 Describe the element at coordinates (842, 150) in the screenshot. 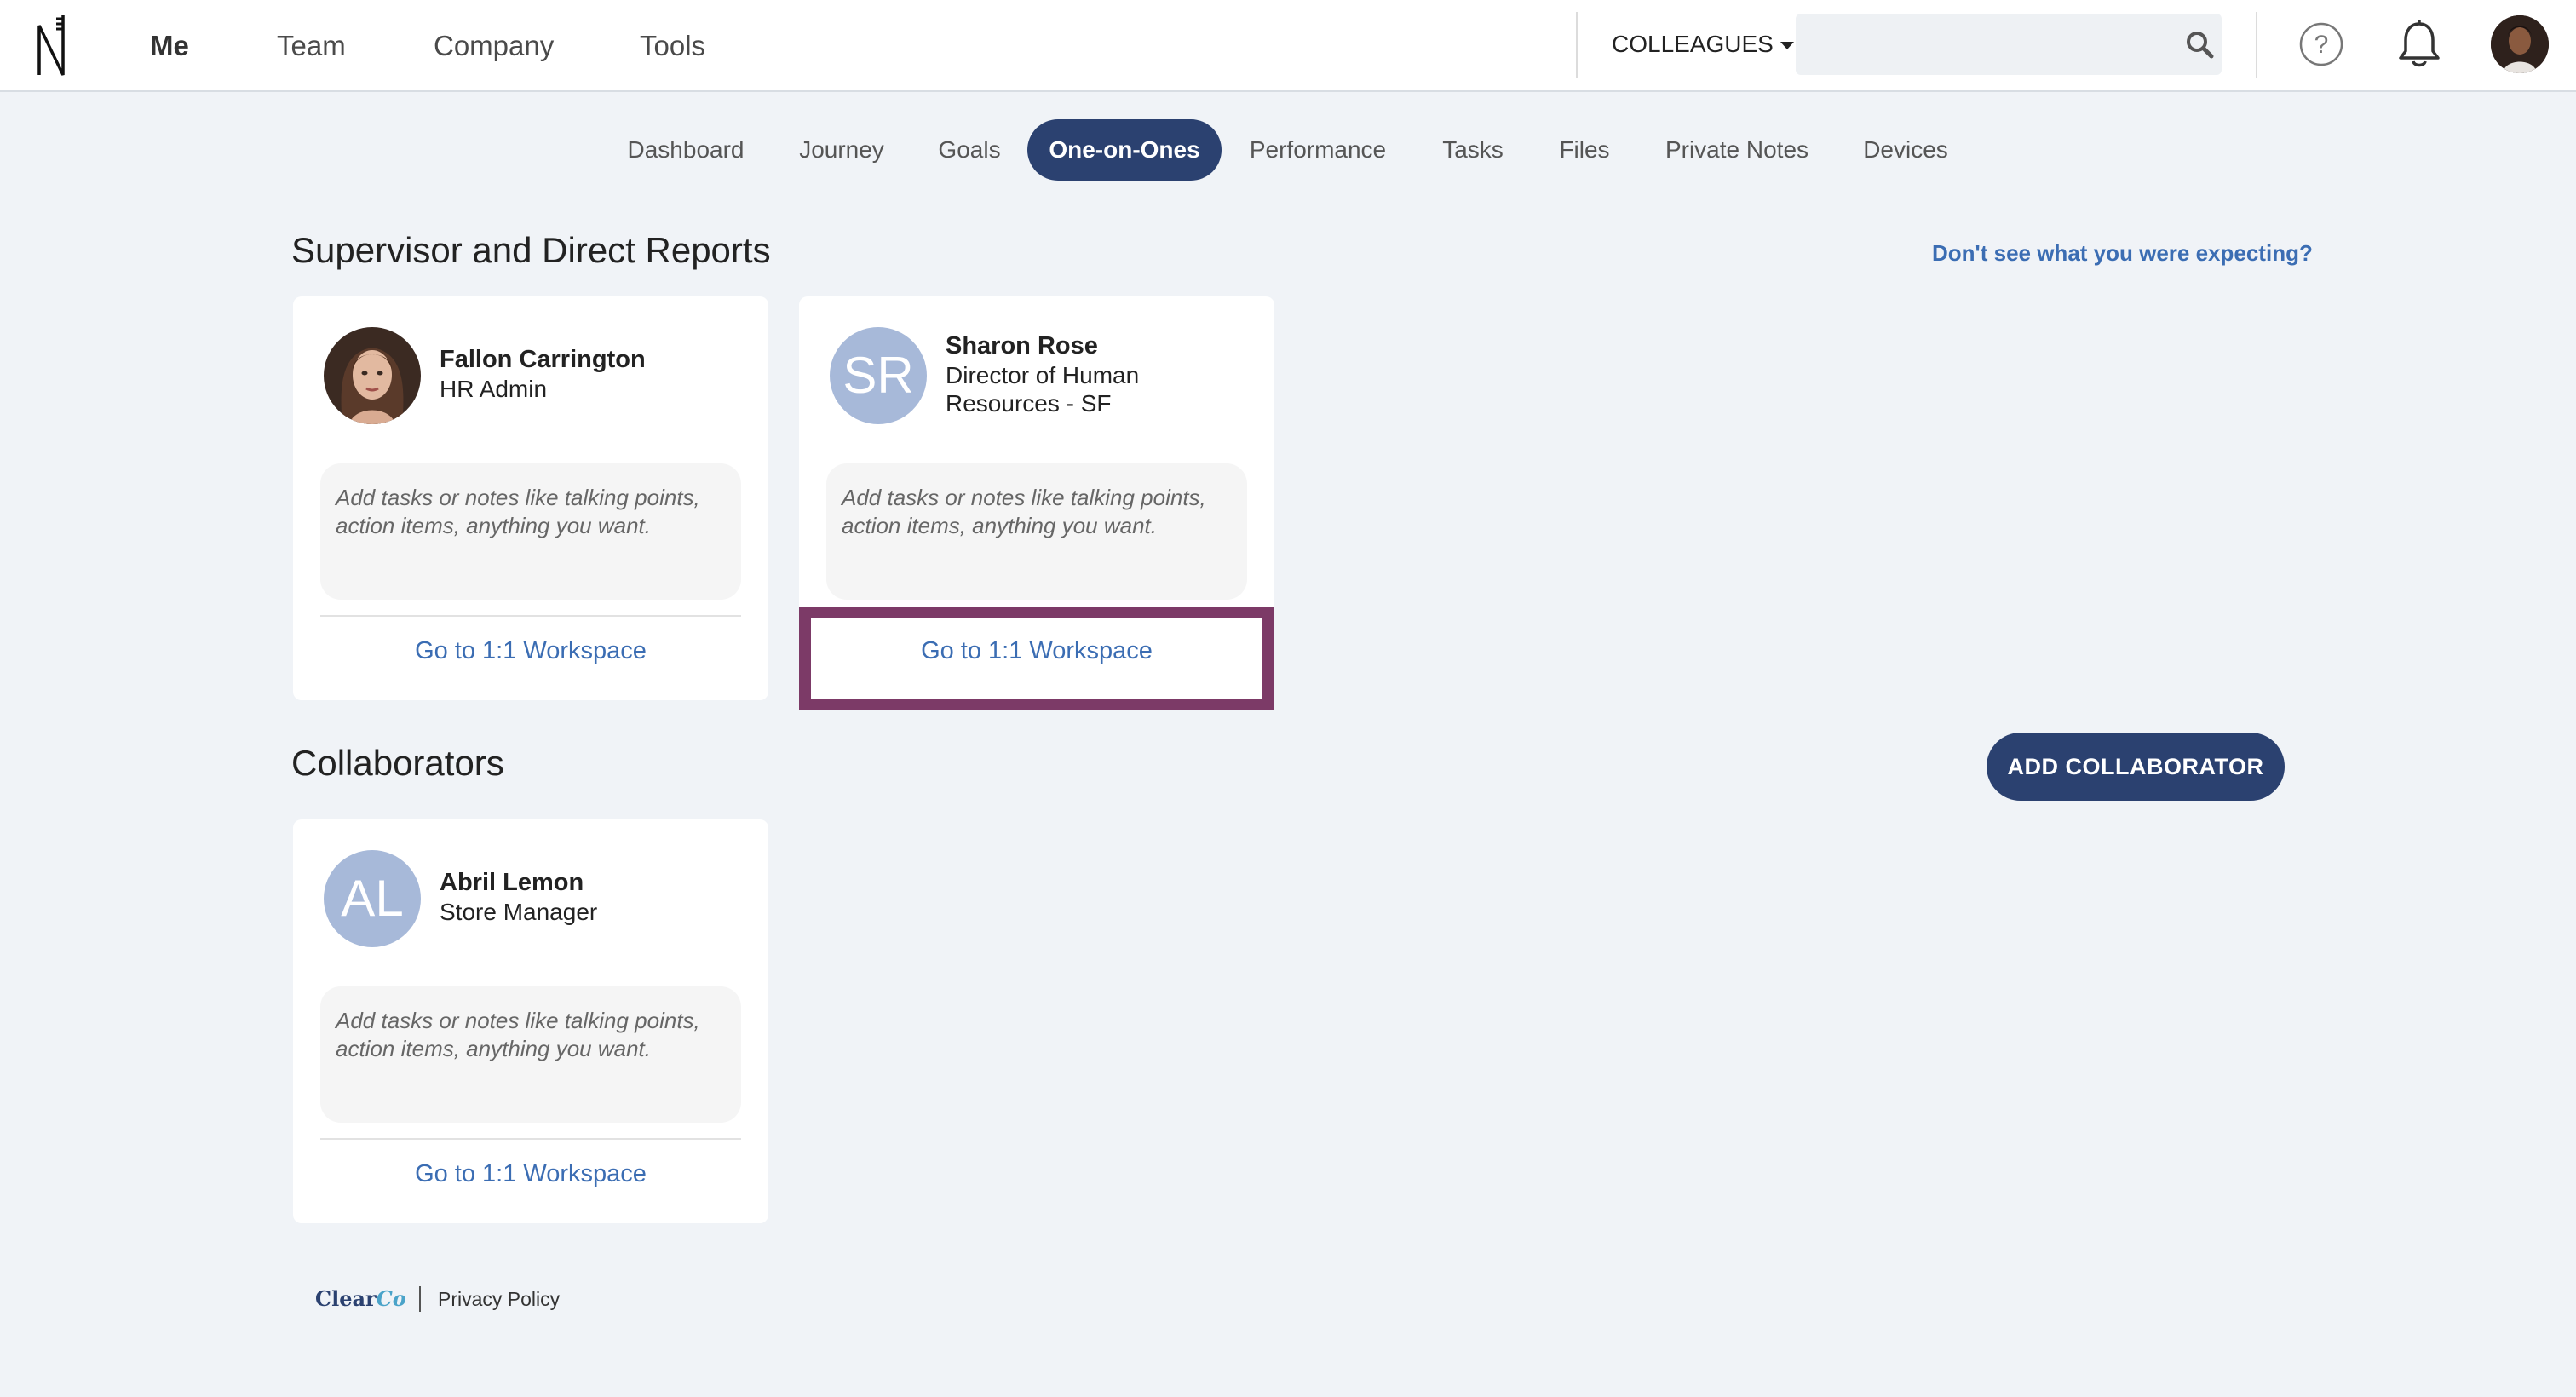

I see `tab-journey: Journey` at that location.